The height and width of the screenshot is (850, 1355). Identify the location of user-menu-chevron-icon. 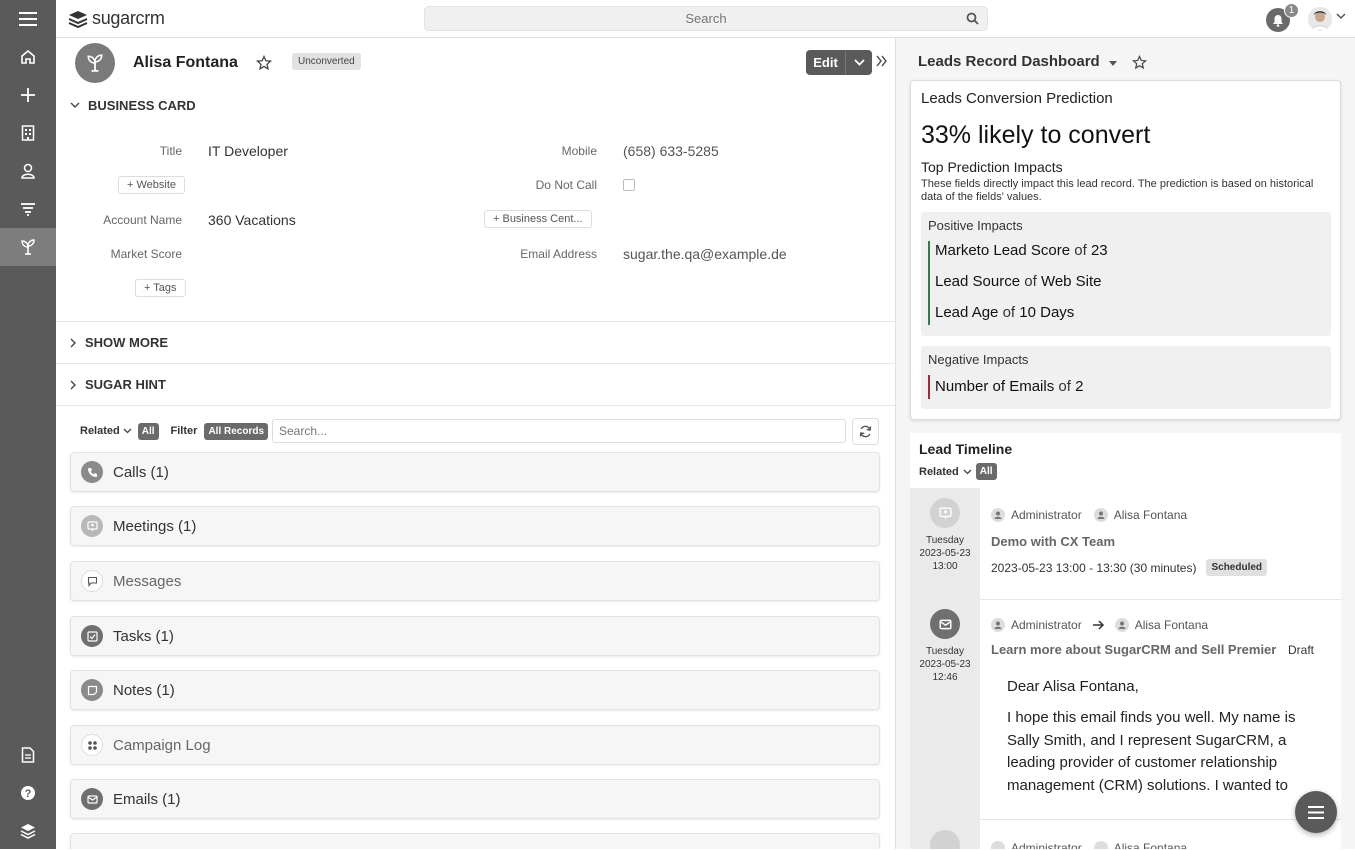
(1341, 16).